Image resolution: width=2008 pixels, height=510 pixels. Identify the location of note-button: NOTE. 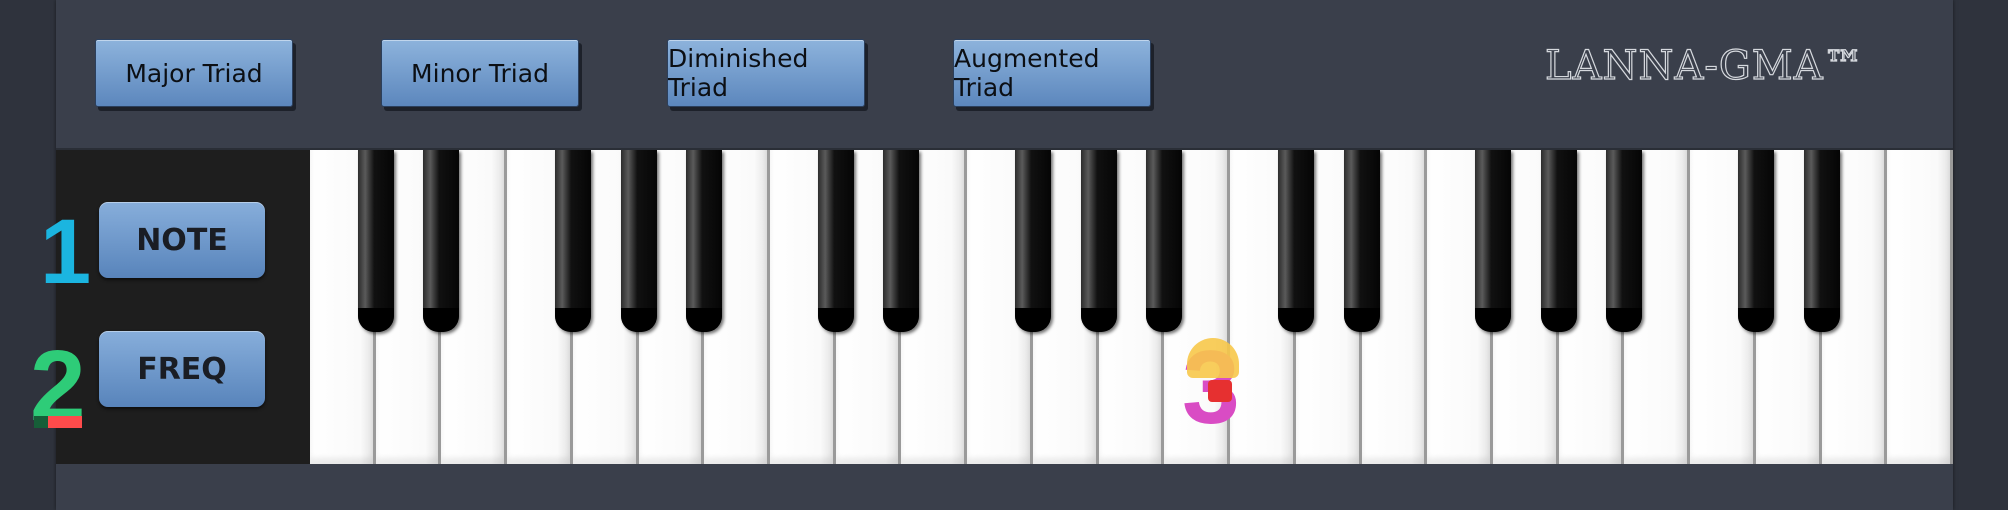
(182, 240).